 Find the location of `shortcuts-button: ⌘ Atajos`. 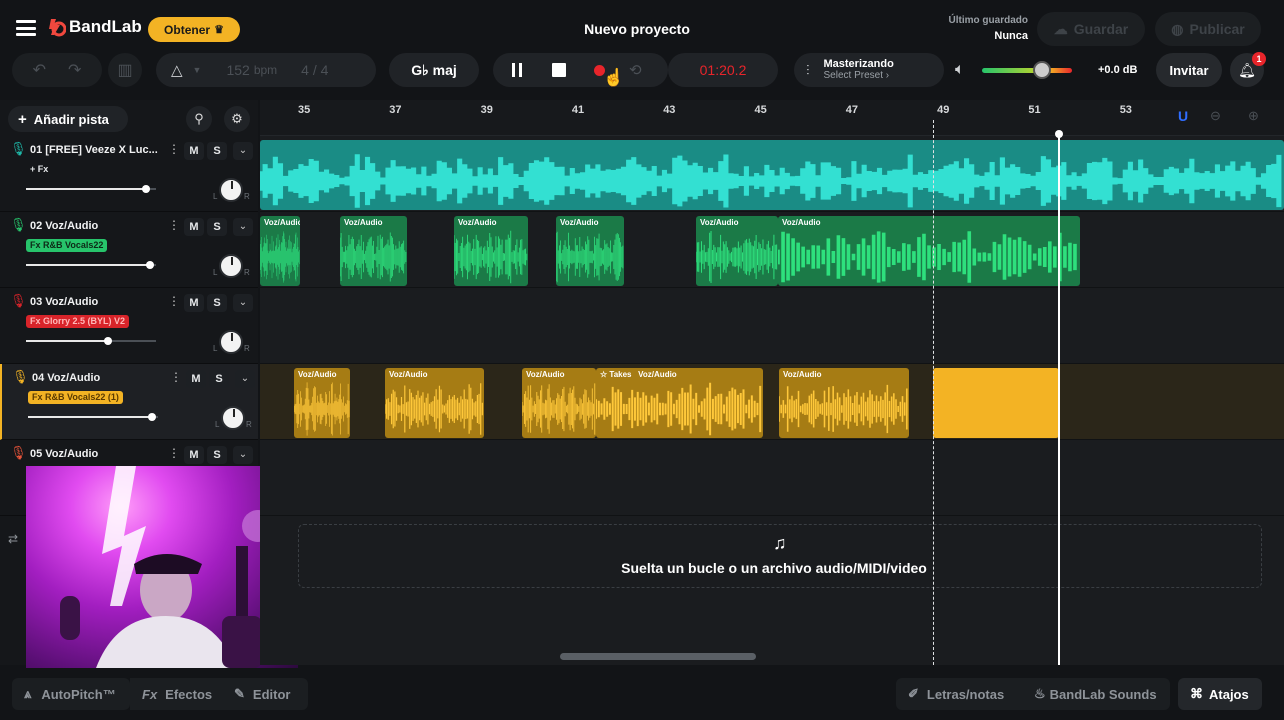

shortcuts-button: ⌘ Atajos is located at coordinates (1220, 694).